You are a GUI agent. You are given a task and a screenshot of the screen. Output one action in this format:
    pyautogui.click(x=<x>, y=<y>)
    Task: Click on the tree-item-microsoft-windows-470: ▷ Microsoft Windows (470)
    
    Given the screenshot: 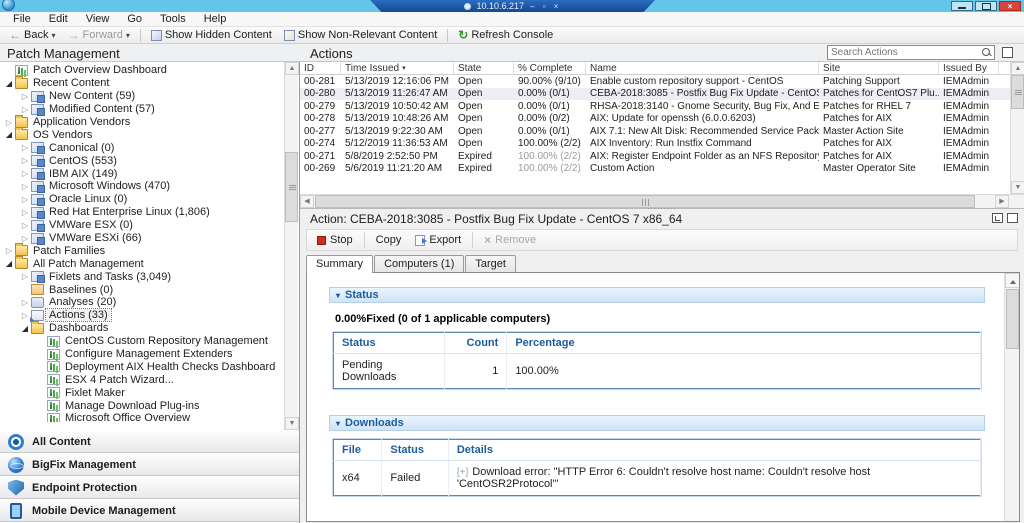 What is the action you would take?
    pyautogui.click(x=142, y=186)
    